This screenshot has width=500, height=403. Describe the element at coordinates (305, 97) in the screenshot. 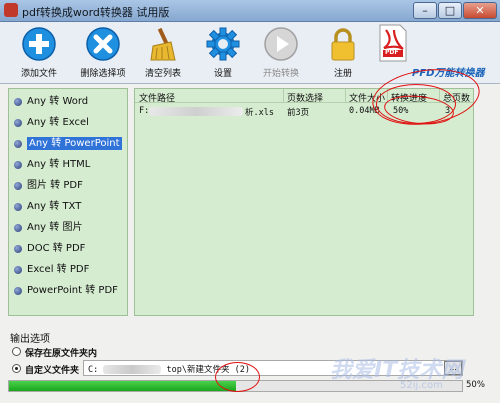

I see `column-header-pages: 页数选择` at that location.